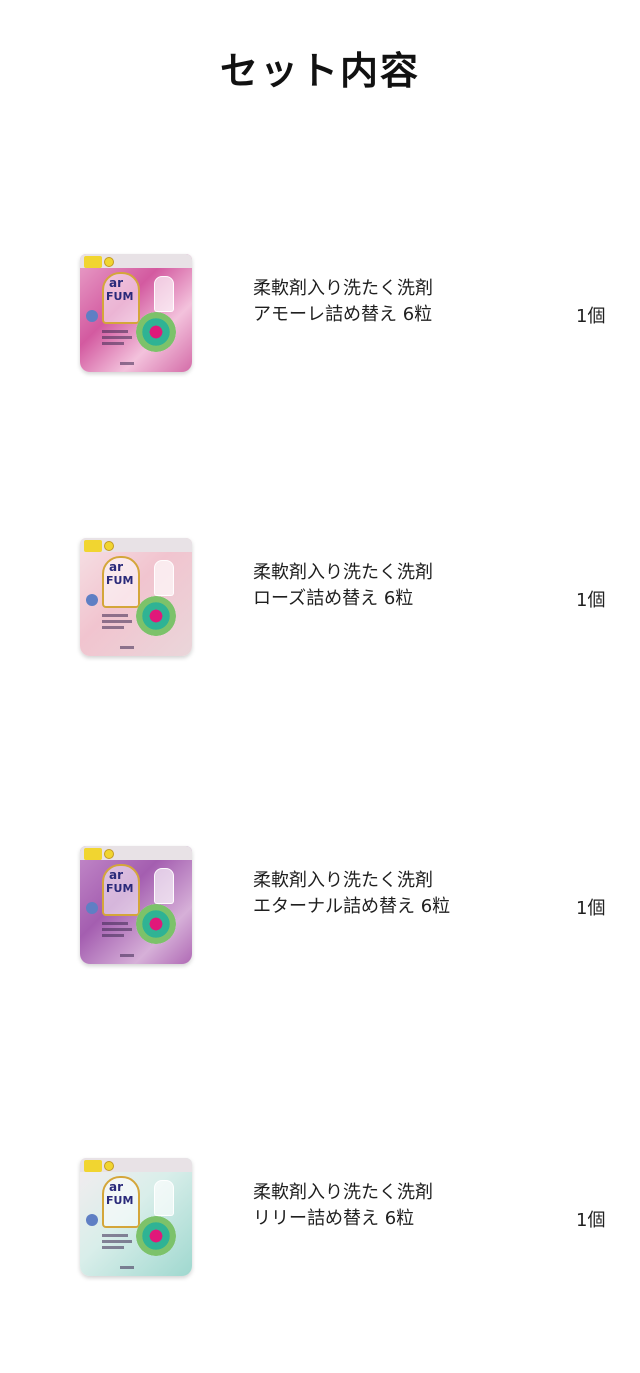 The height and width of the screenshot is (1373, 640). Describe the element at coordinates (403, 1206) in the screenshot. I see `product-name: 柔軟剤入り洗たく洗剤 リリー詰め替え 6粒` at that location.